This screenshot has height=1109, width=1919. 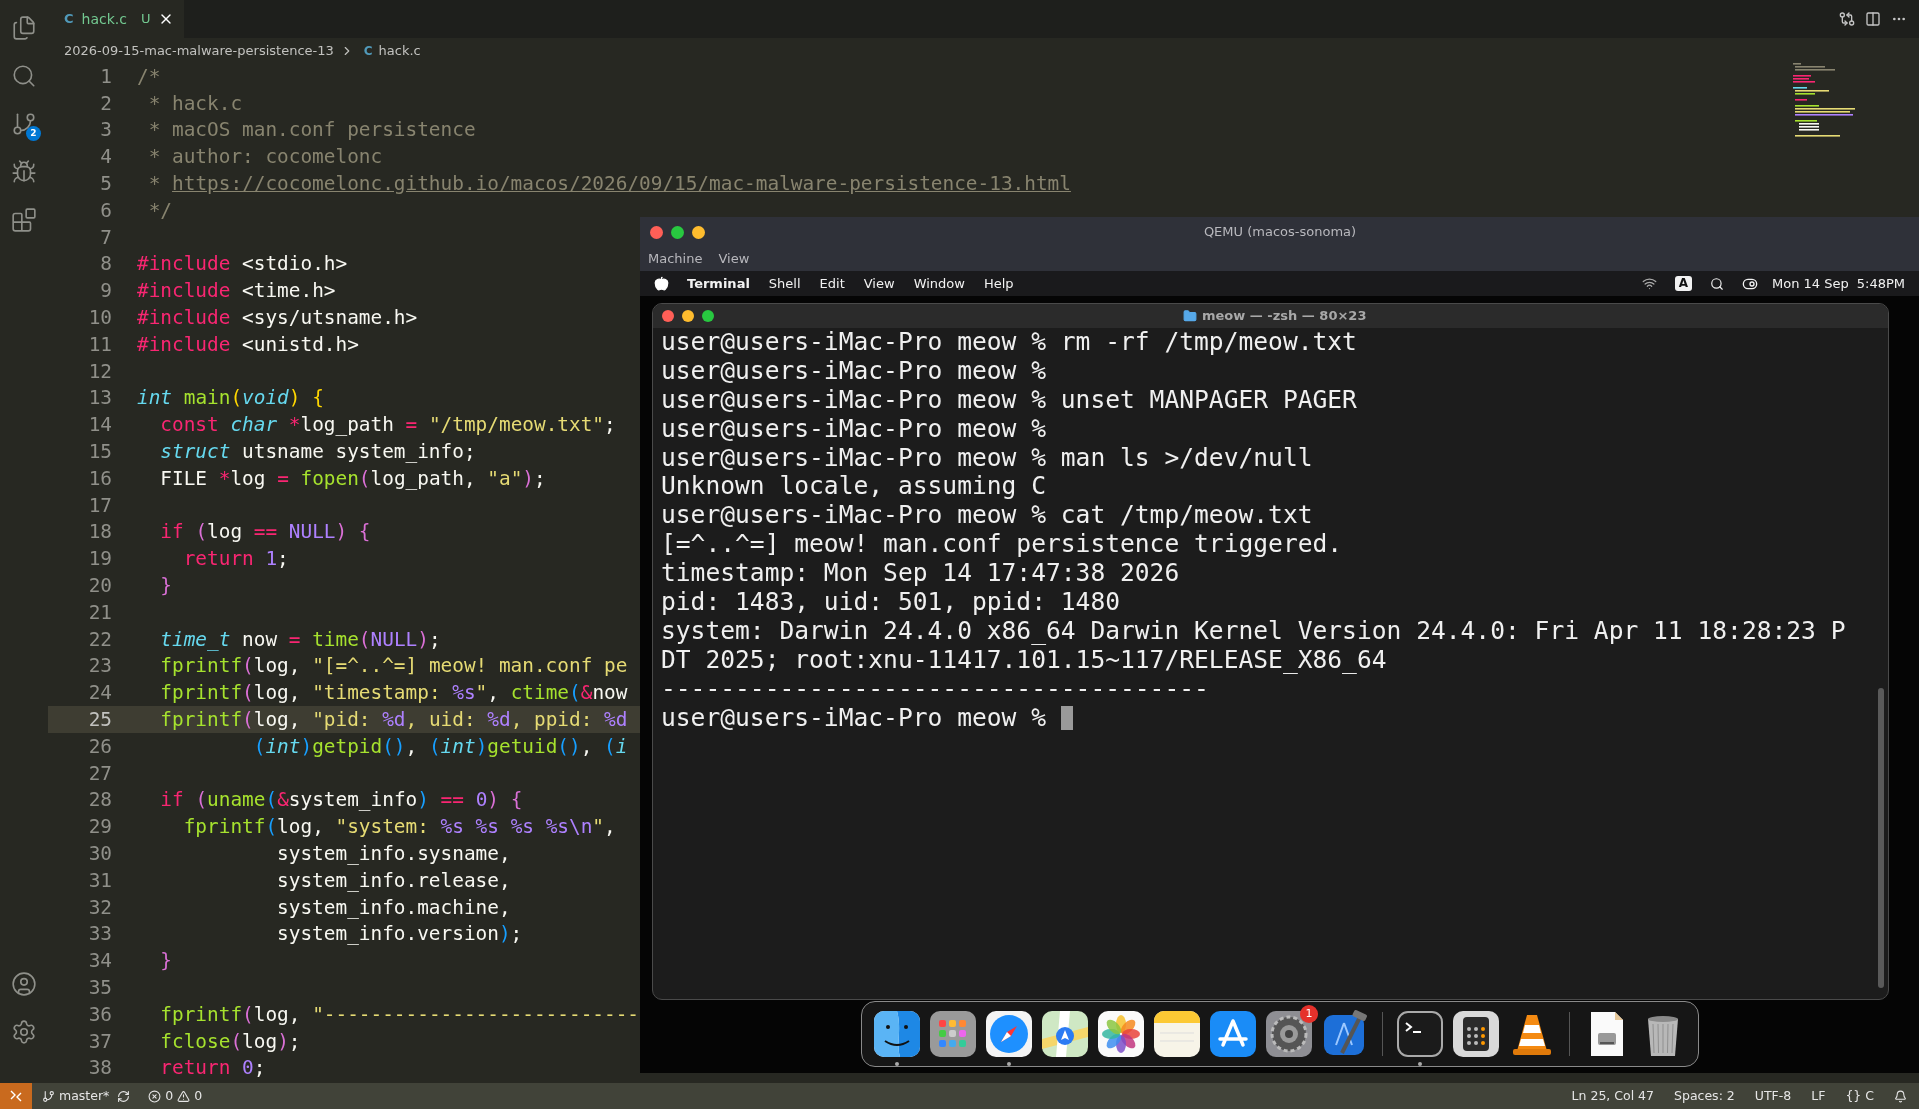 What do you see at coordinates (99, 987) in the screenshot?
I see `line-number: 35` at bounding box center [99, 987].